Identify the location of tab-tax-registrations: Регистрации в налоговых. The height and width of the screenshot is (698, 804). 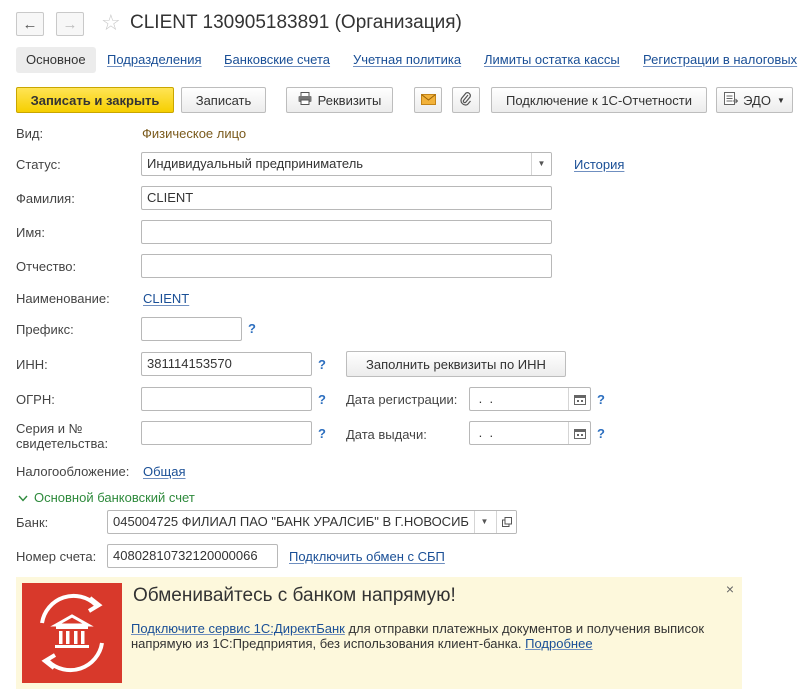
(720, 60).